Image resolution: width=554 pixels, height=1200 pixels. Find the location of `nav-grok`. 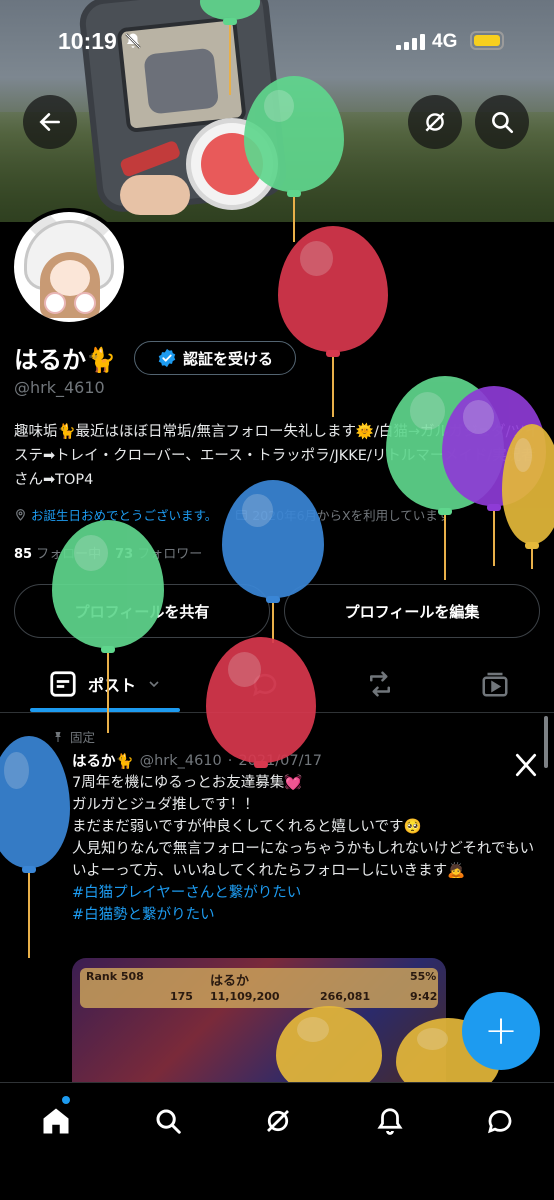

nav-grok is located at coordinates (278, 1121).